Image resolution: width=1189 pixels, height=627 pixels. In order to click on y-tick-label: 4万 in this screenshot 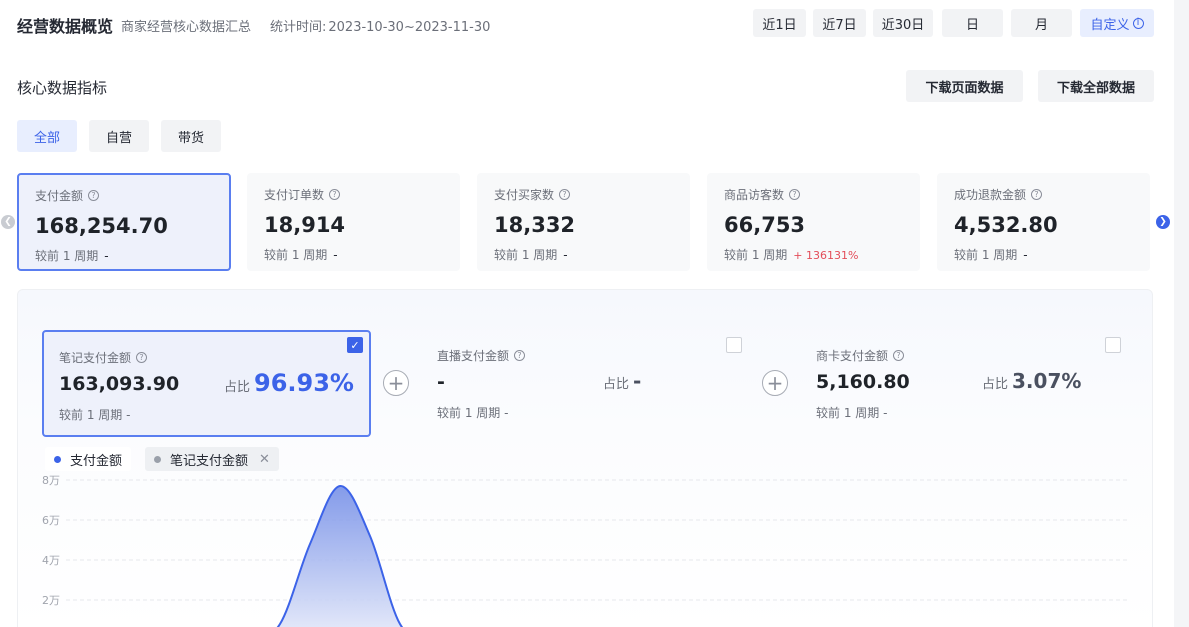, I will do `click(51, 560)`.